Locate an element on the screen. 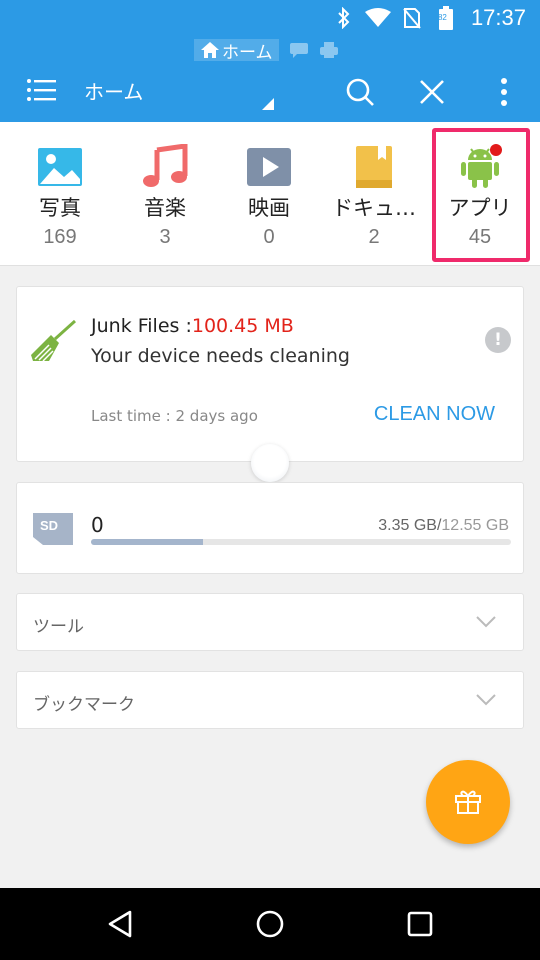 This screenshot has width=540, height=960. category-photos: 写真 169 is located at coordinates (60, 194).